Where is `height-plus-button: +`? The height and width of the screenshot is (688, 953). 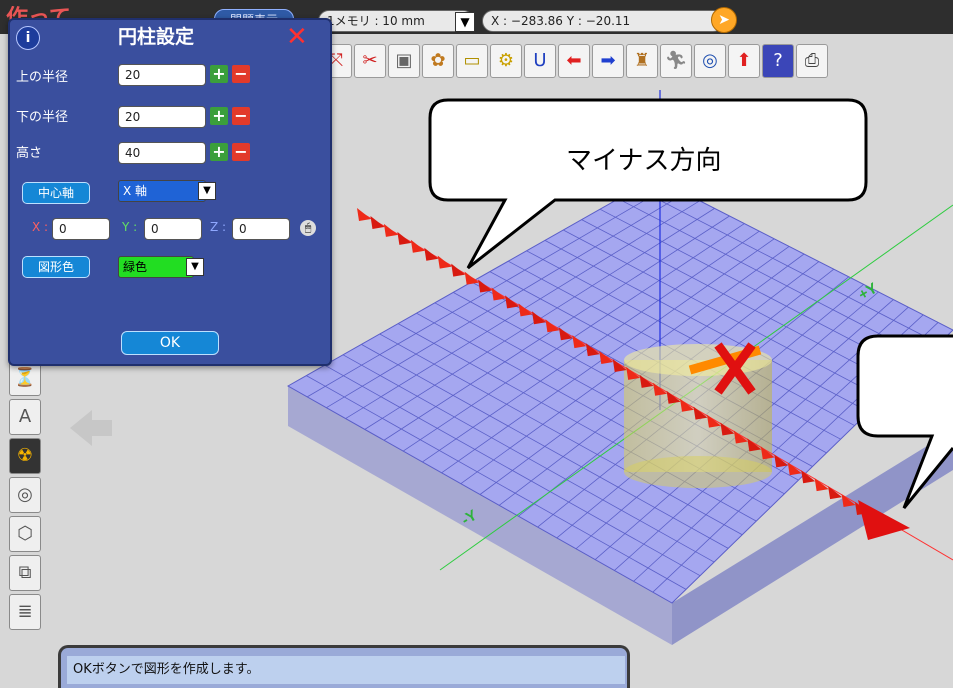
height-plus-button: + is located at coordinates (219, 152).